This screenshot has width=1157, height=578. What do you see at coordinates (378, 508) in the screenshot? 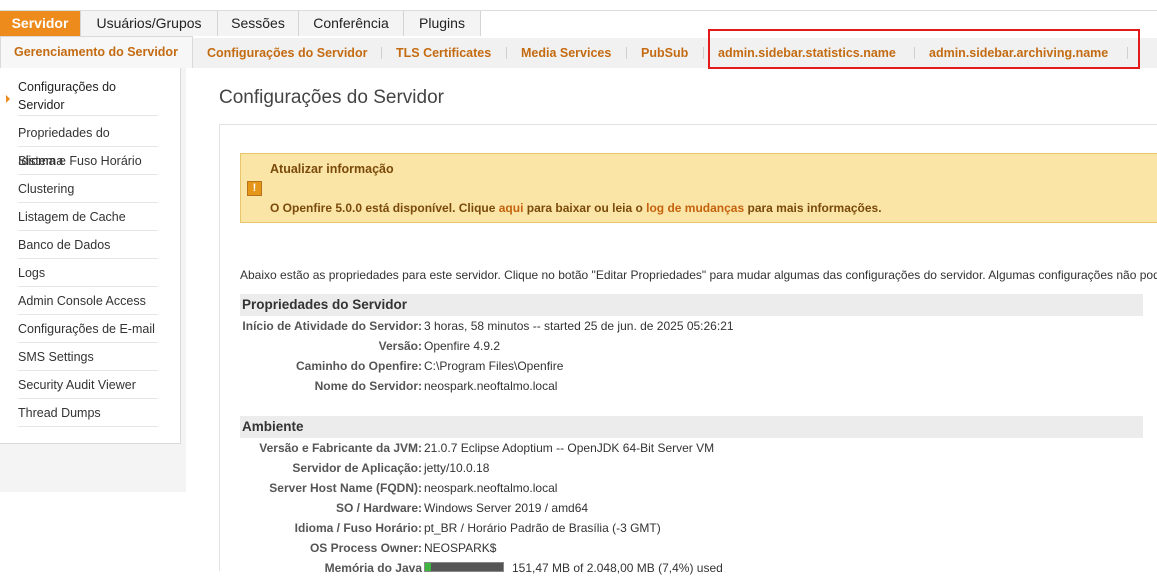
I see `prop-label: SO / Hardware:` at bounding box center [378, 508].